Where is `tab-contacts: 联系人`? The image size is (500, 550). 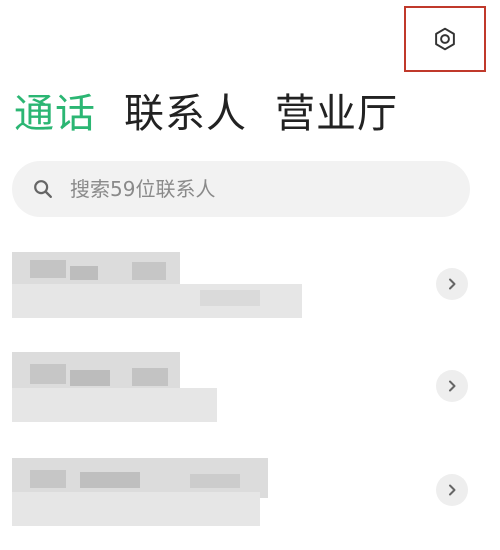
tab-contacts: 联系人 is located at coordinates (185, 114).